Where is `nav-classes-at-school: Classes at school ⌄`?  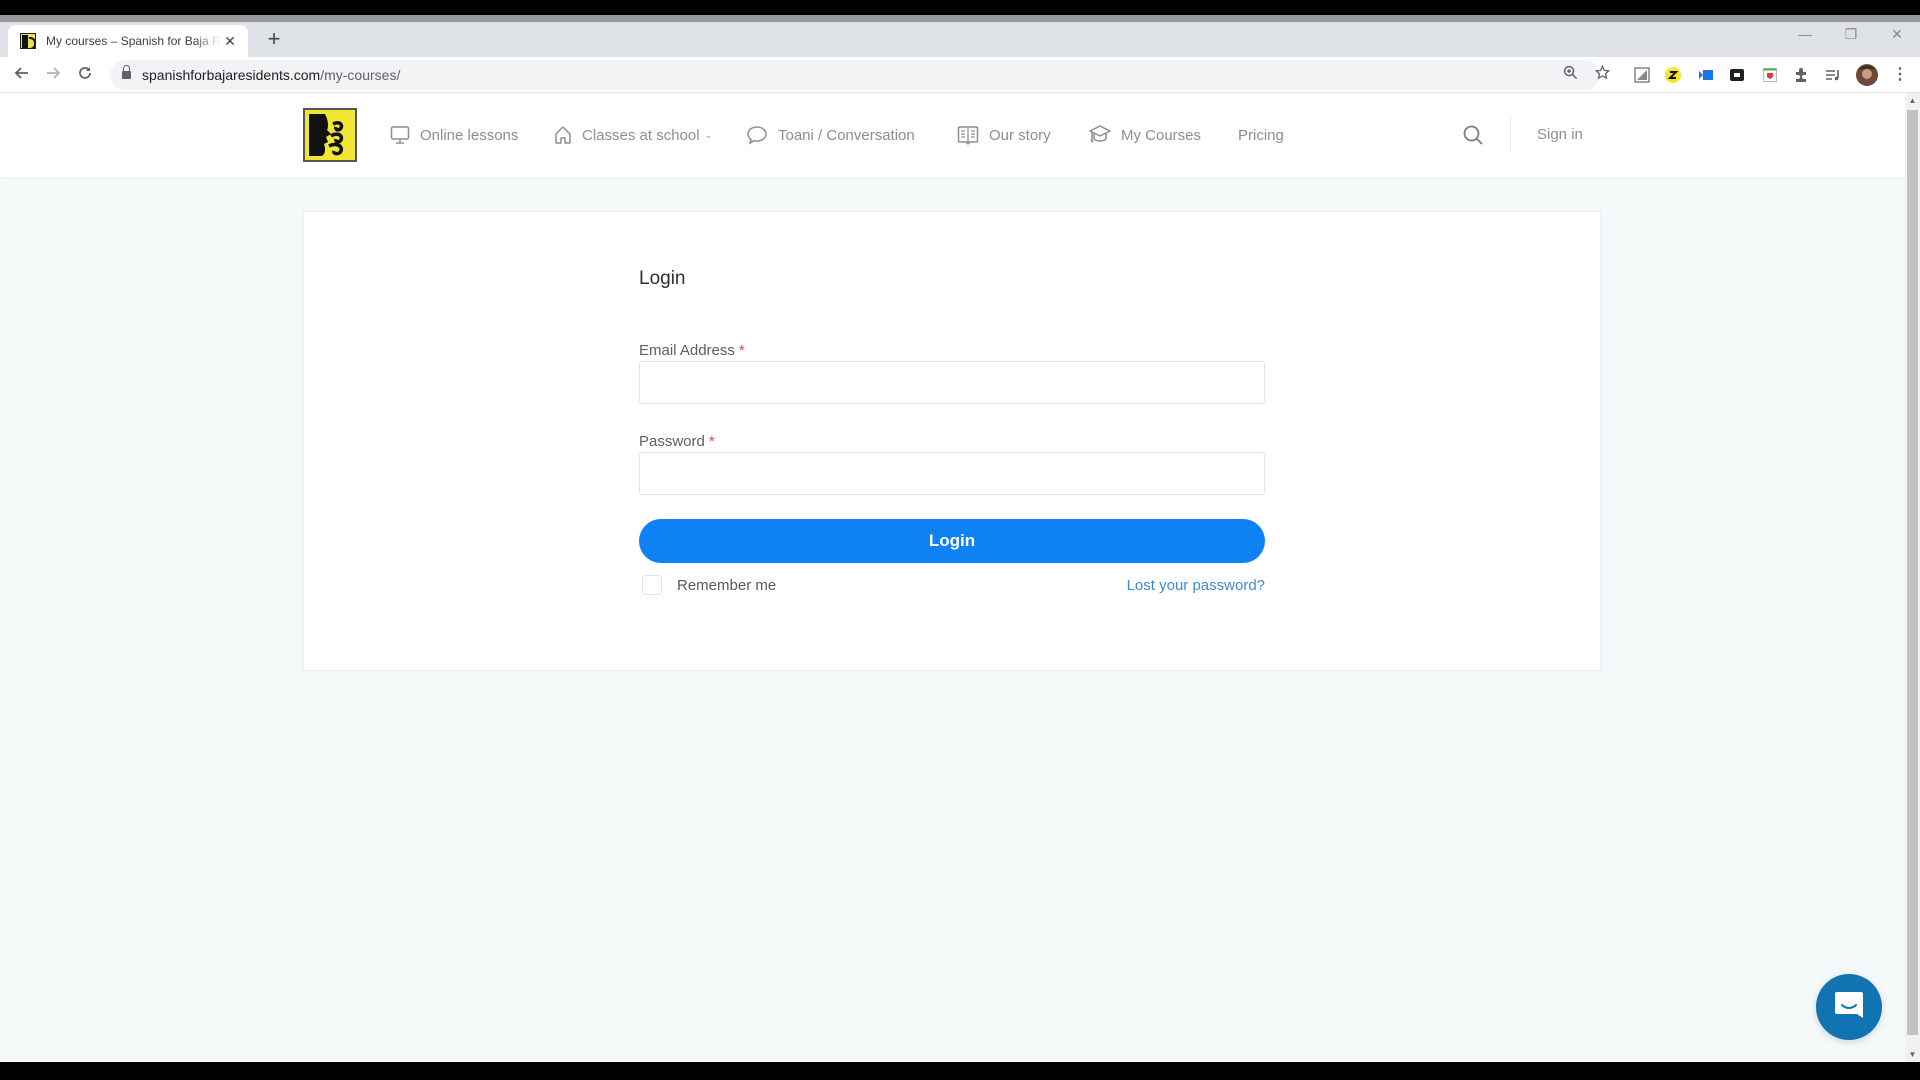 nav-classes-at-school: Classes at school ⌄ is located at coordinates (633, 135).